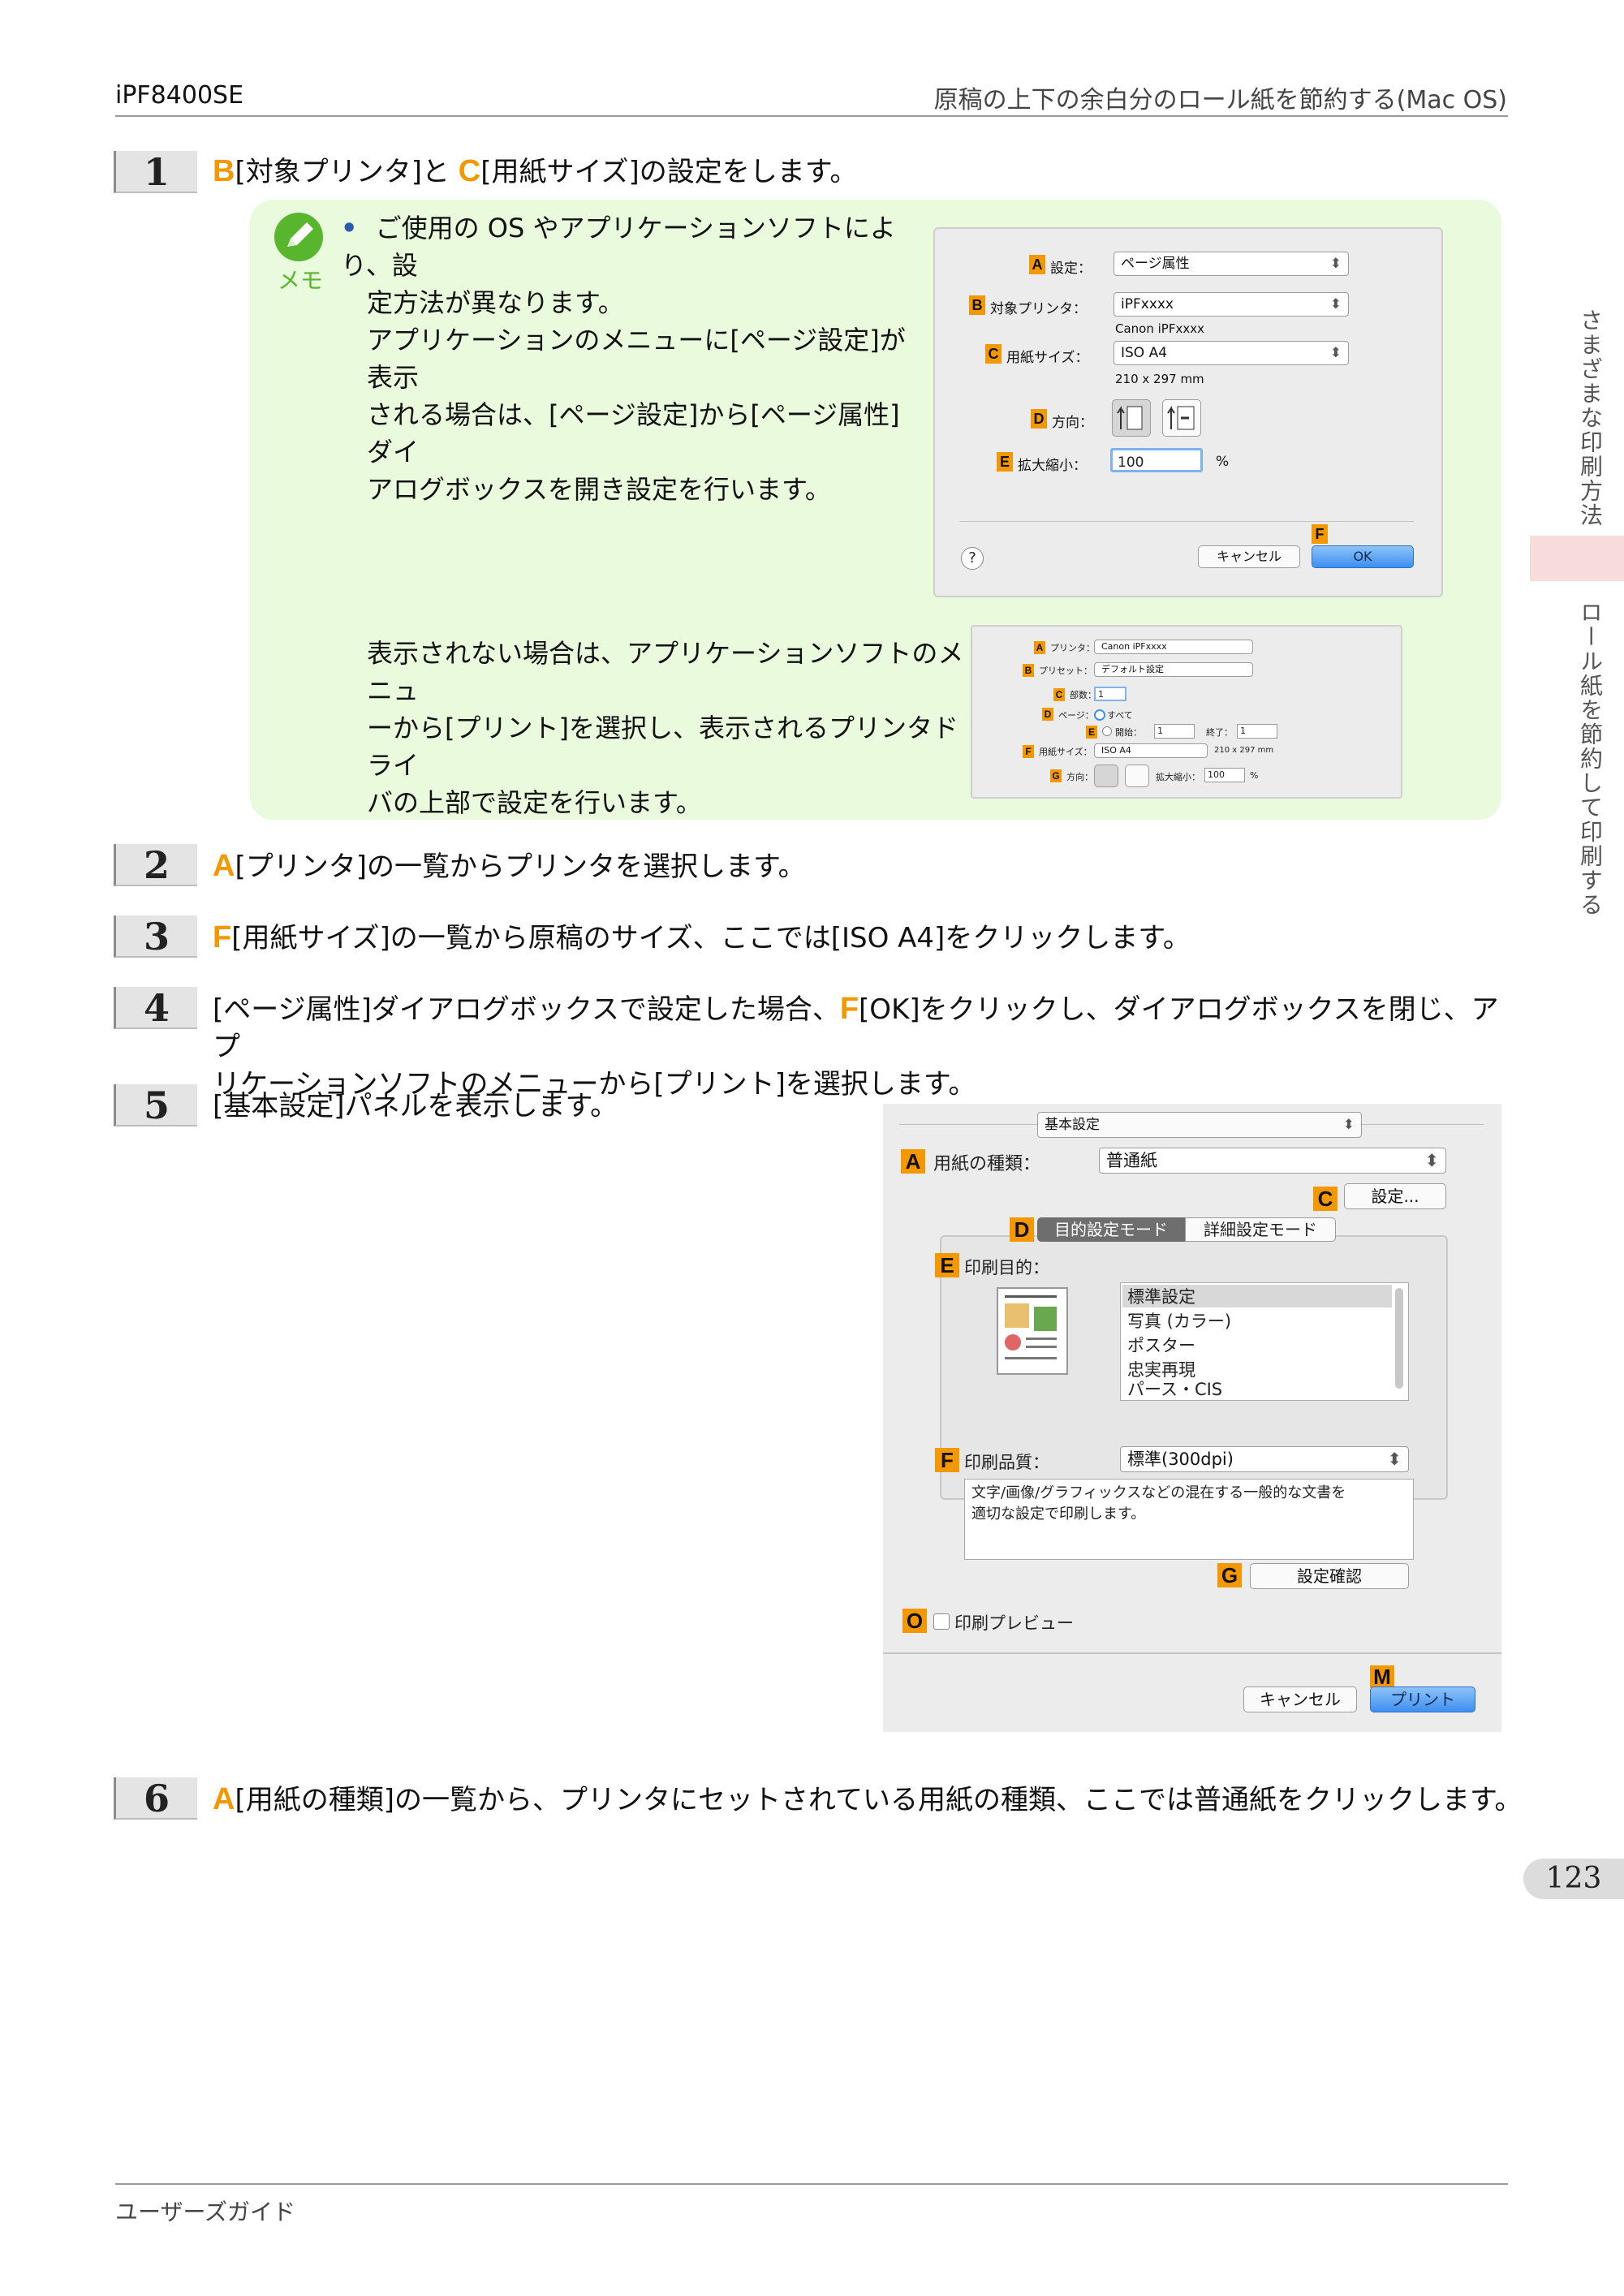 Image resolution: width=1624 pixels, height=2296 pixels. What do you see at coordinates (1107, 731) in the screenshot?
I see `radio-range` at bounding box center [1107, 731].